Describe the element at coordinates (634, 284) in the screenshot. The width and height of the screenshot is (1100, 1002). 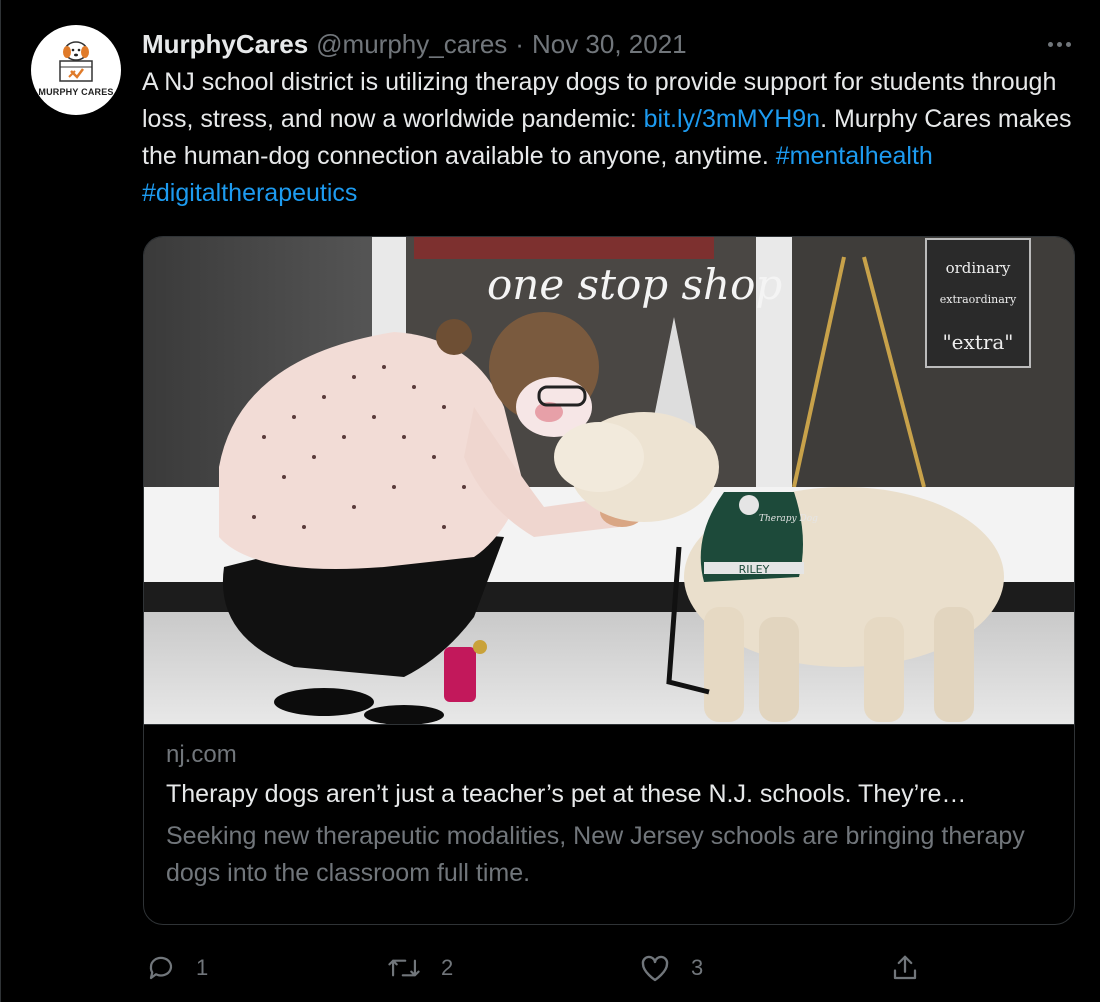
I see `window-sign-text: one stop shop` at that location.